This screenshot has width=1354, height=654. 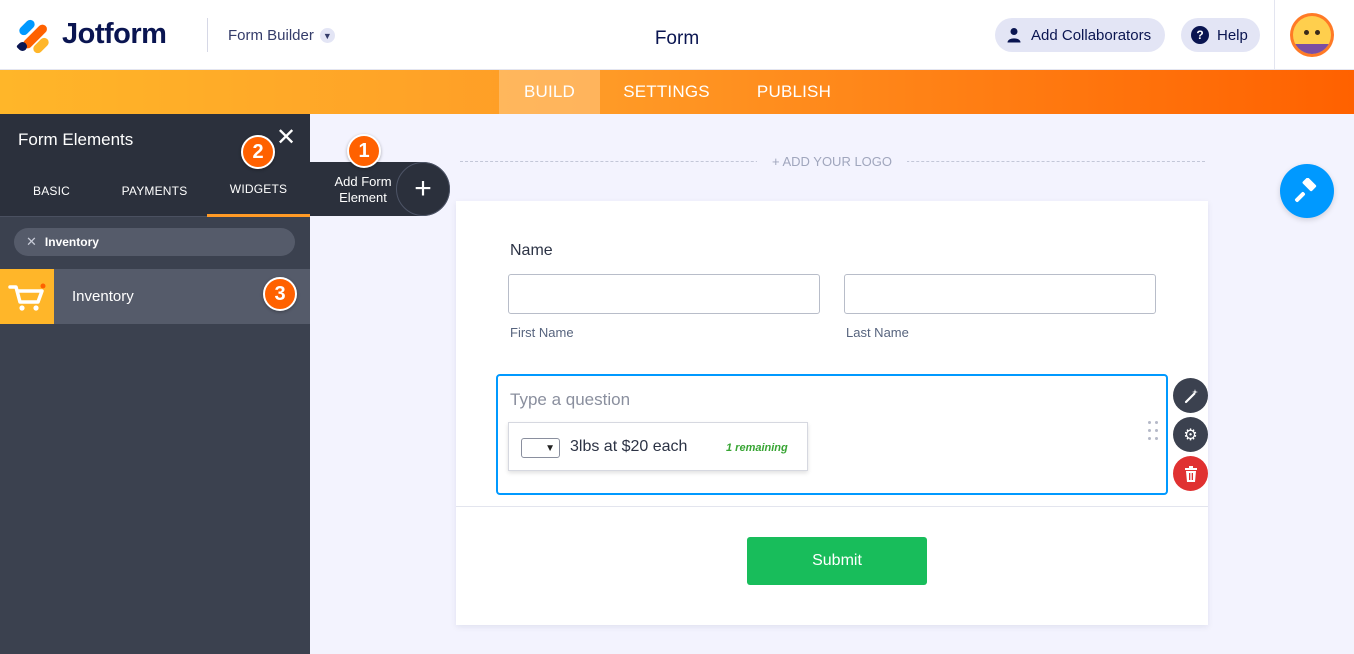 I want to click on inventory-widget: ▼ 3lbs at $20 each 1 remaining, so click(x=658, y=446).